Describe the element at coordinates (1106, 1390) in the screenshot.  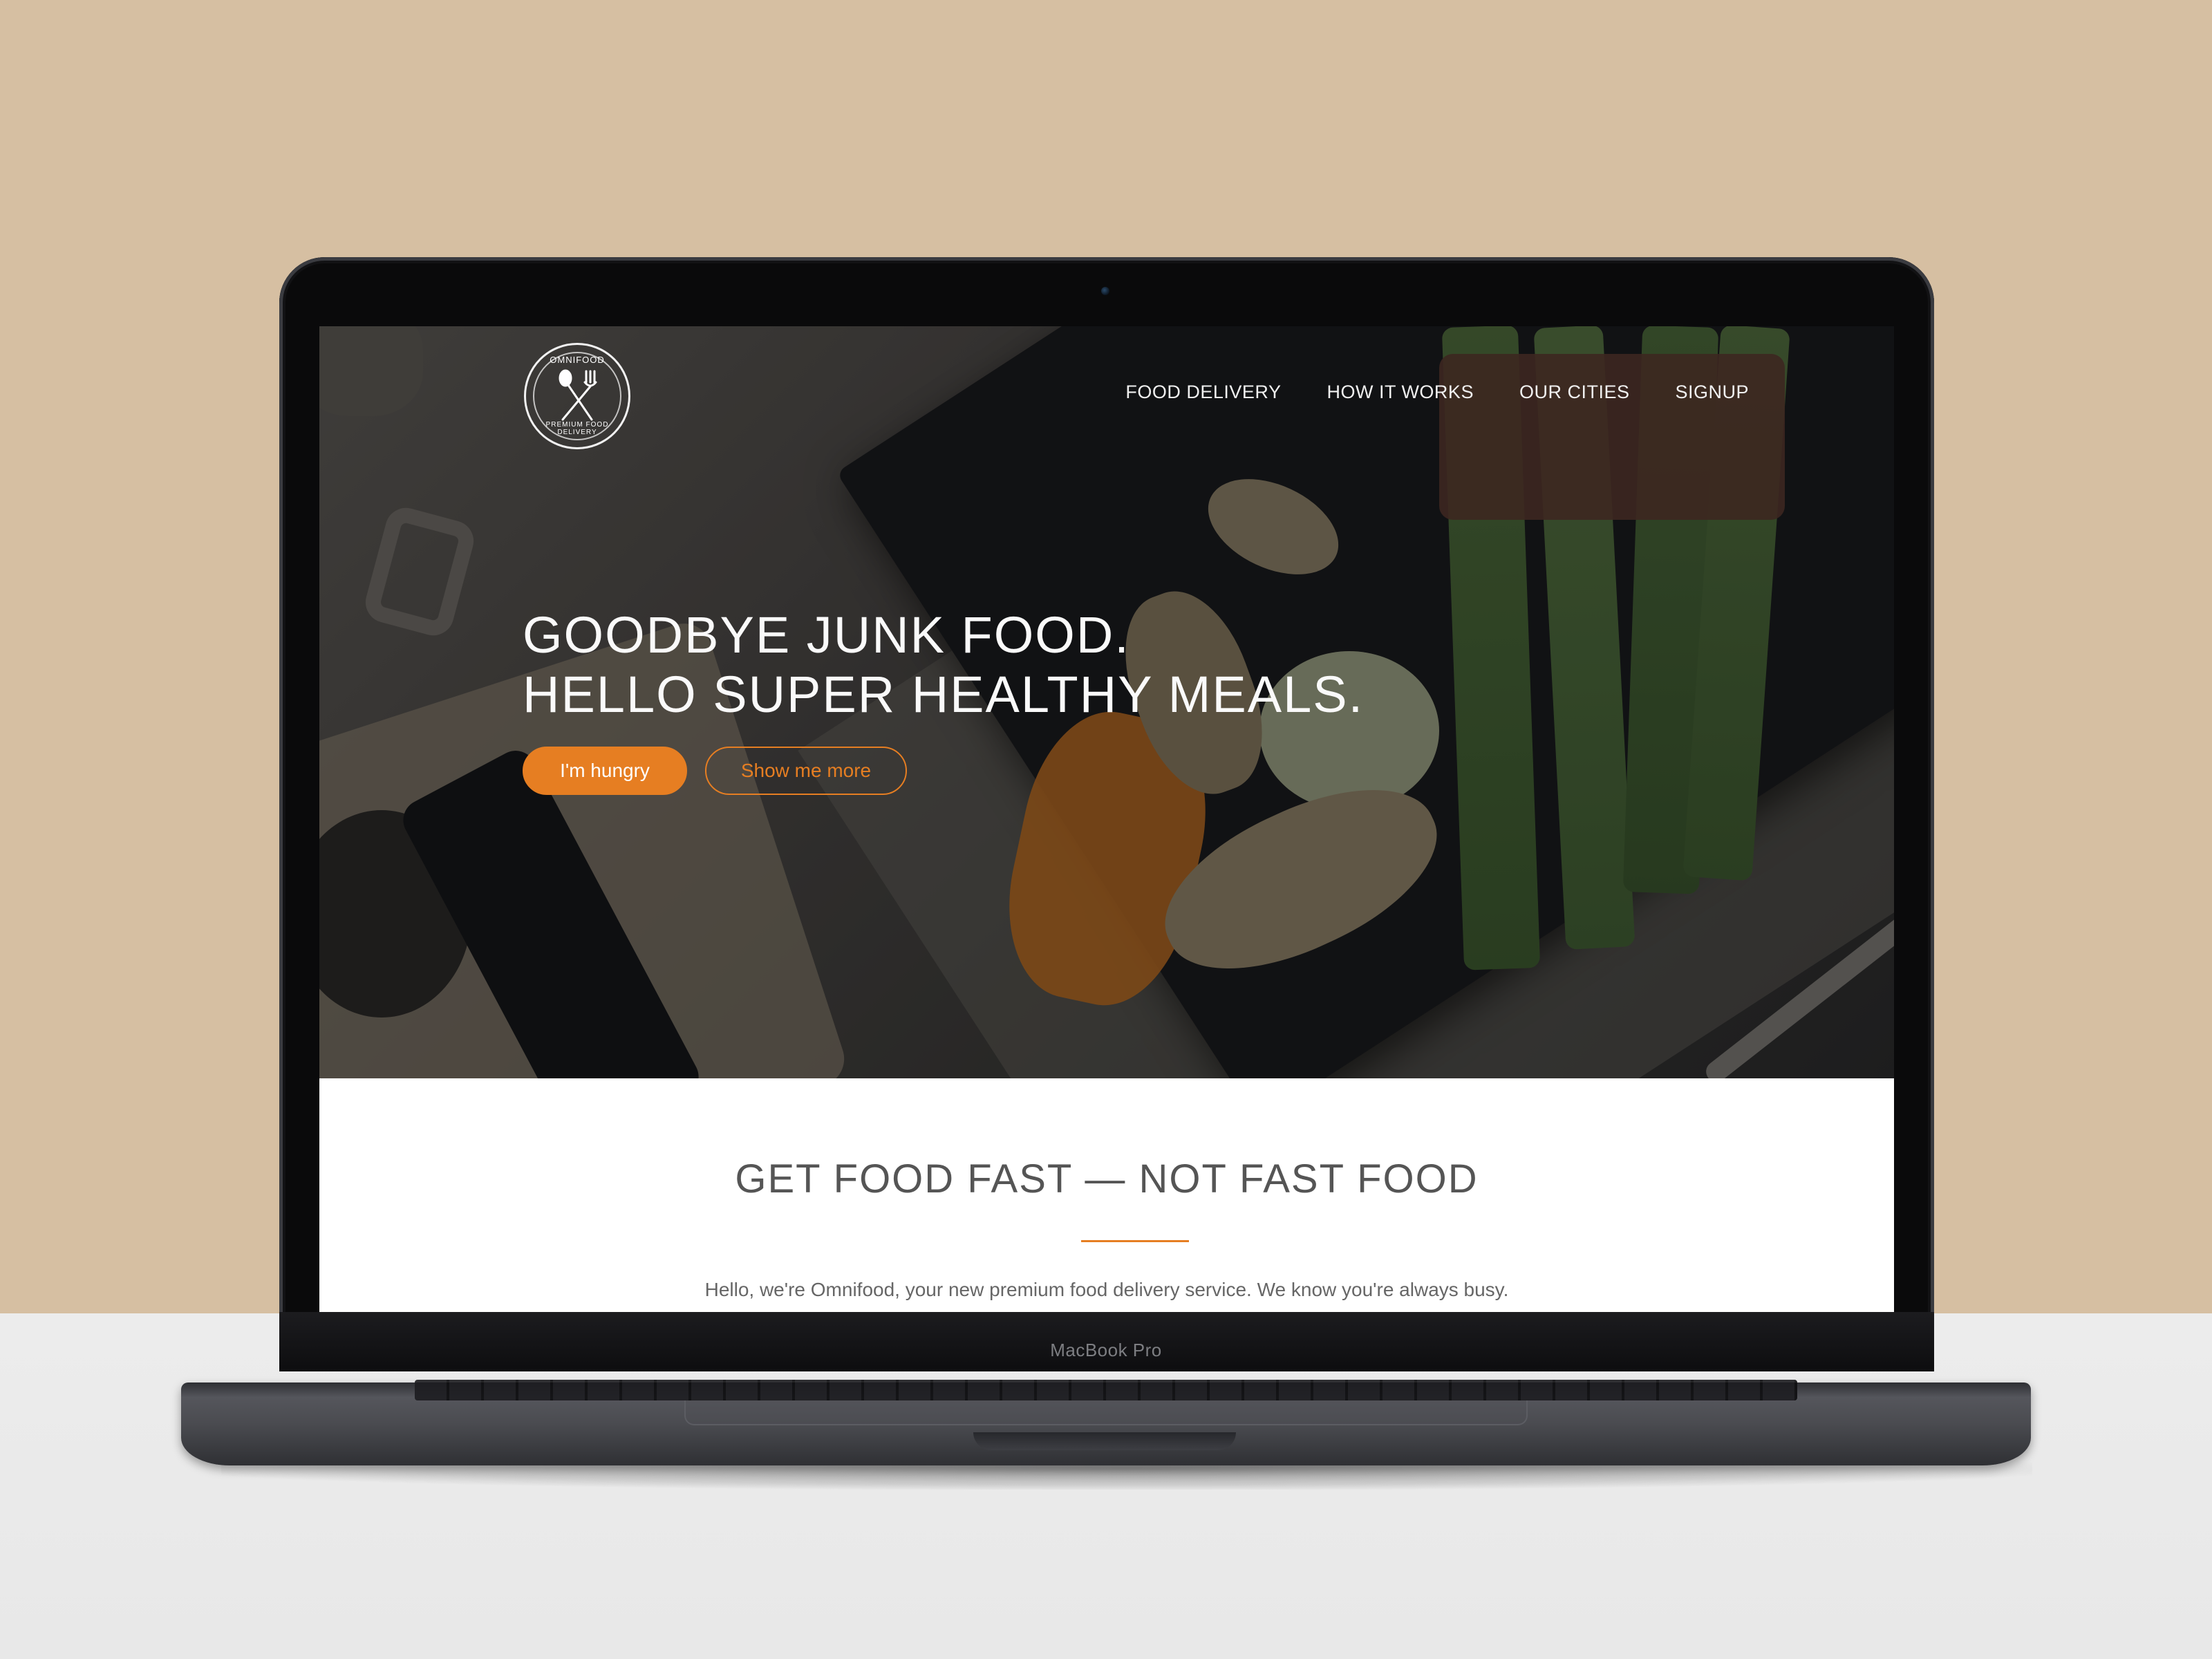
I see `keyboard` at that location.